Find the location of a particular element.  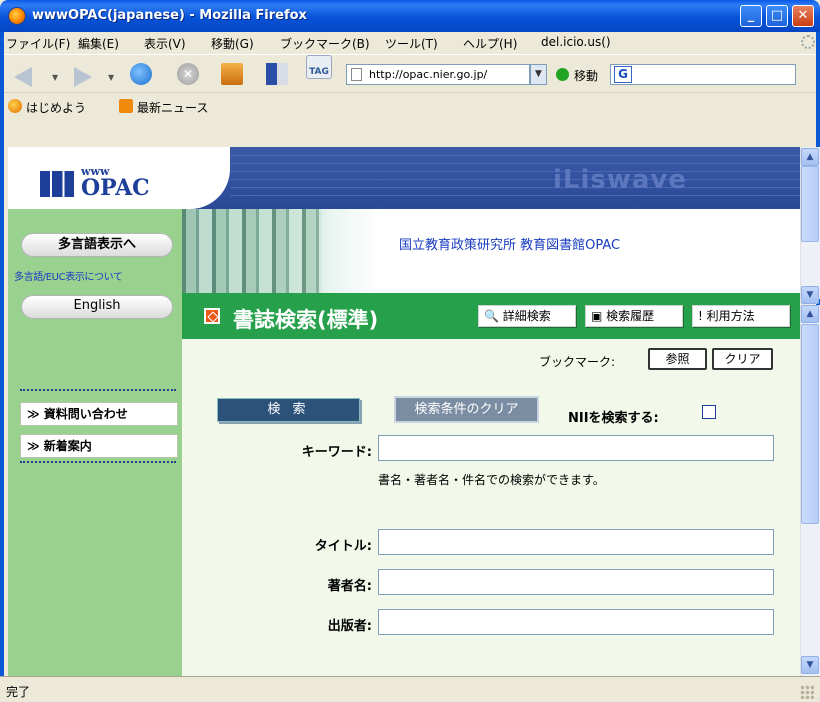

tag-icon: TAG is located at coordinates (319, 67).